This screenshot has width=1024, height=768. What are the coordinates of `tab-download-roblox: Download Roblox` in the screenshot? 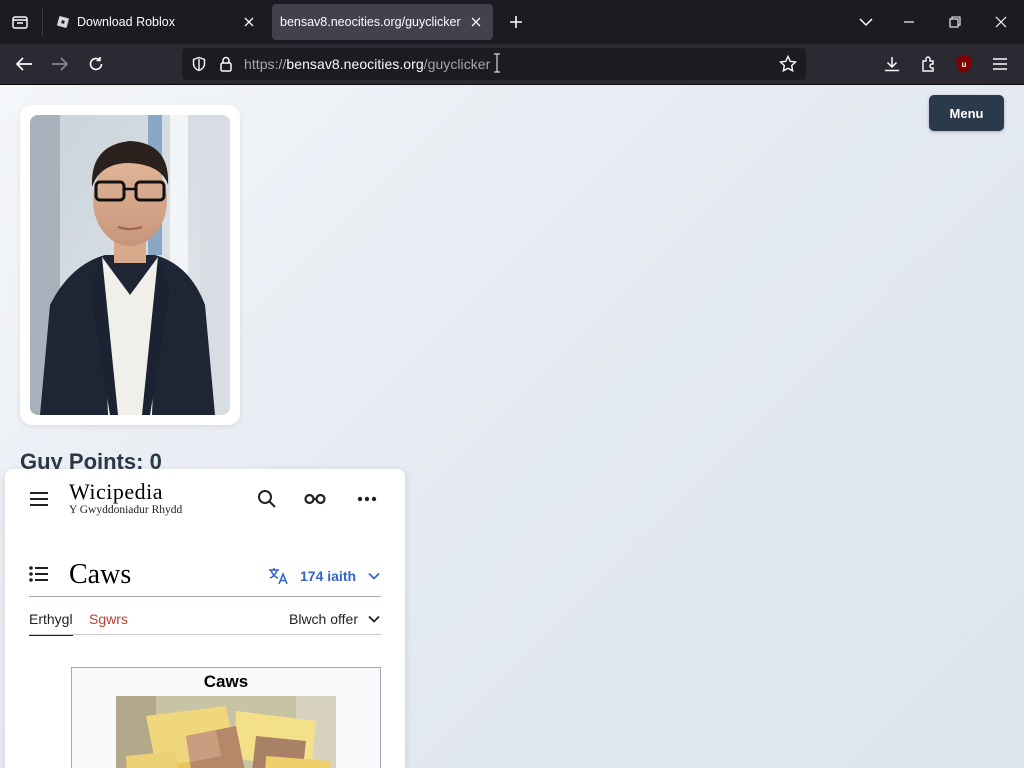 It's located at (157, 22).